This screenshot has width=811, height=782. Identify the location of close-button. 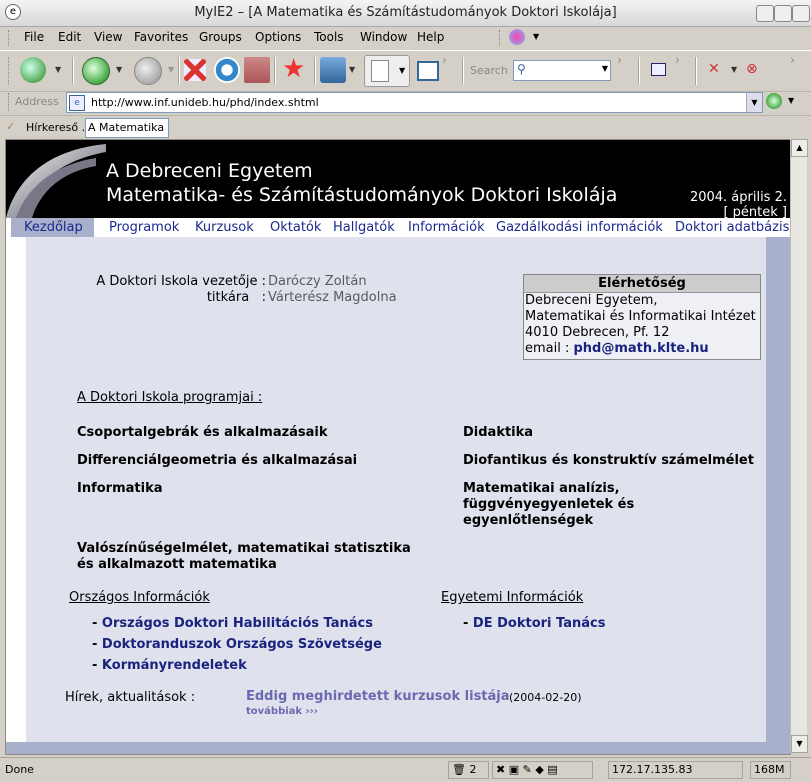
(801, 13).